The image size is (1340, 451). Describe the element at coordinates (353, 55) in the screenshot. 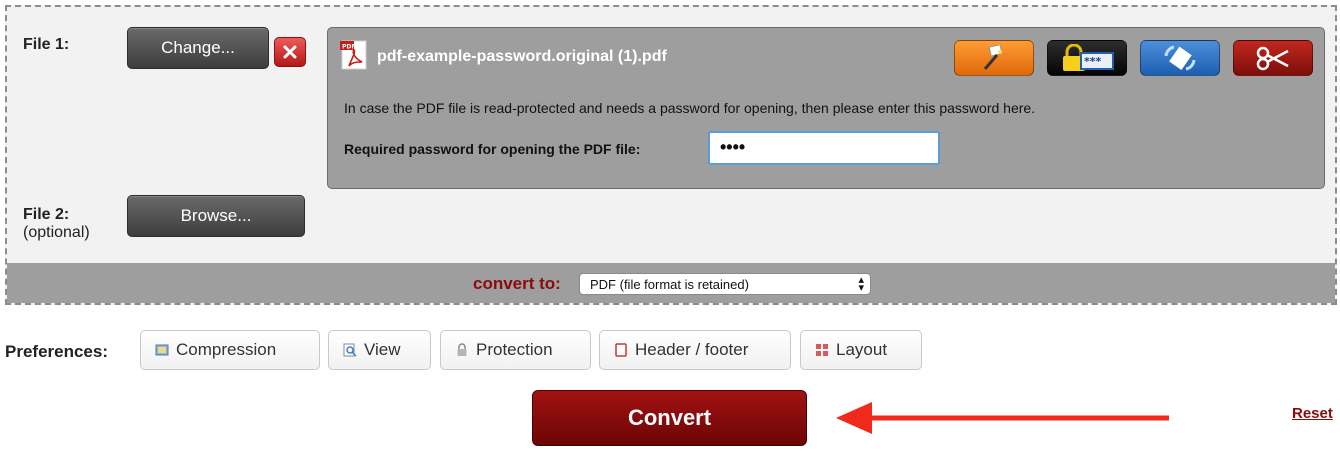

I see `pdf-icon: PDF` at that location.